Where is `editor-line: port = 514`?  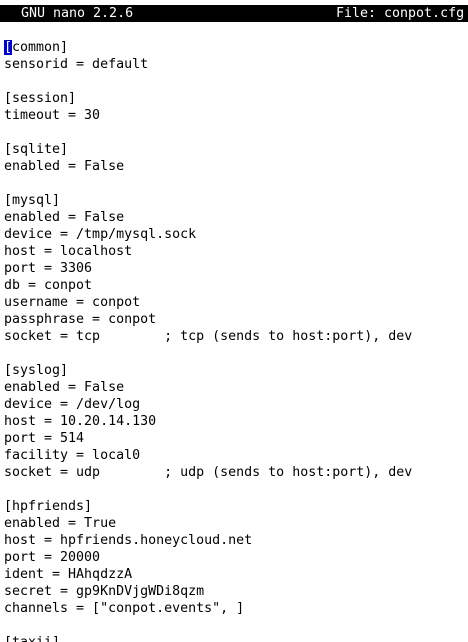 editor-line: port = 514 is located at coordinates (236, 438).